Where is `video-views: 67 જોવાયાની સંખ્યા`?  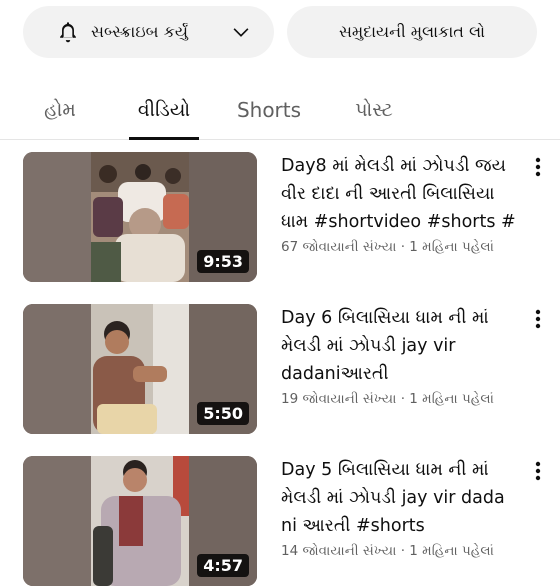 video-views: 67 જોવાયાની સંખ્યા is located at coordinates (339, 247).